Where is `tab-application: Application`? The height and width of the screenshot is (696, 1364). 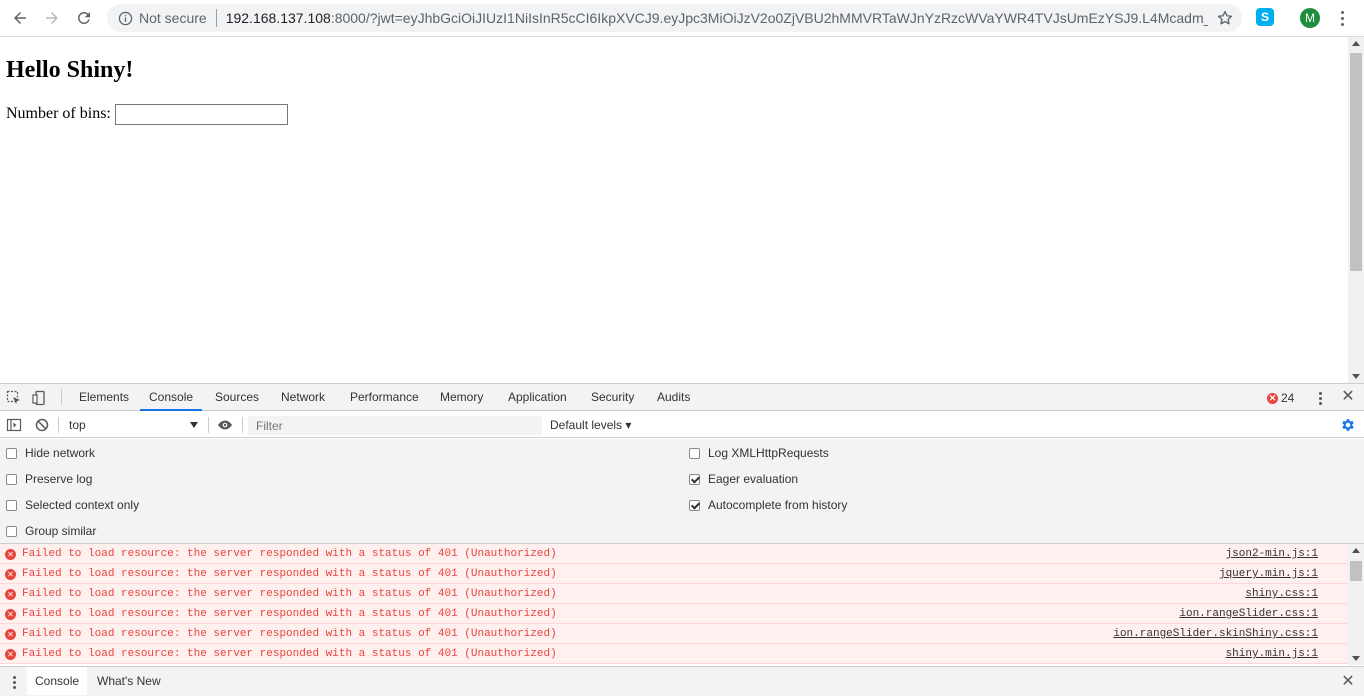 tab-application: Application is located at coordinates (537, 397).